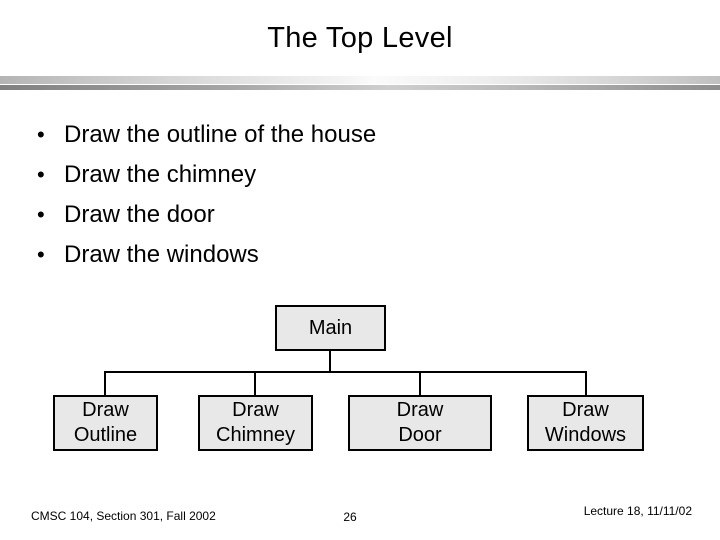  I want to click on footer-lecture-text: Lecture 18, 11/11/02, so click(637, 511).